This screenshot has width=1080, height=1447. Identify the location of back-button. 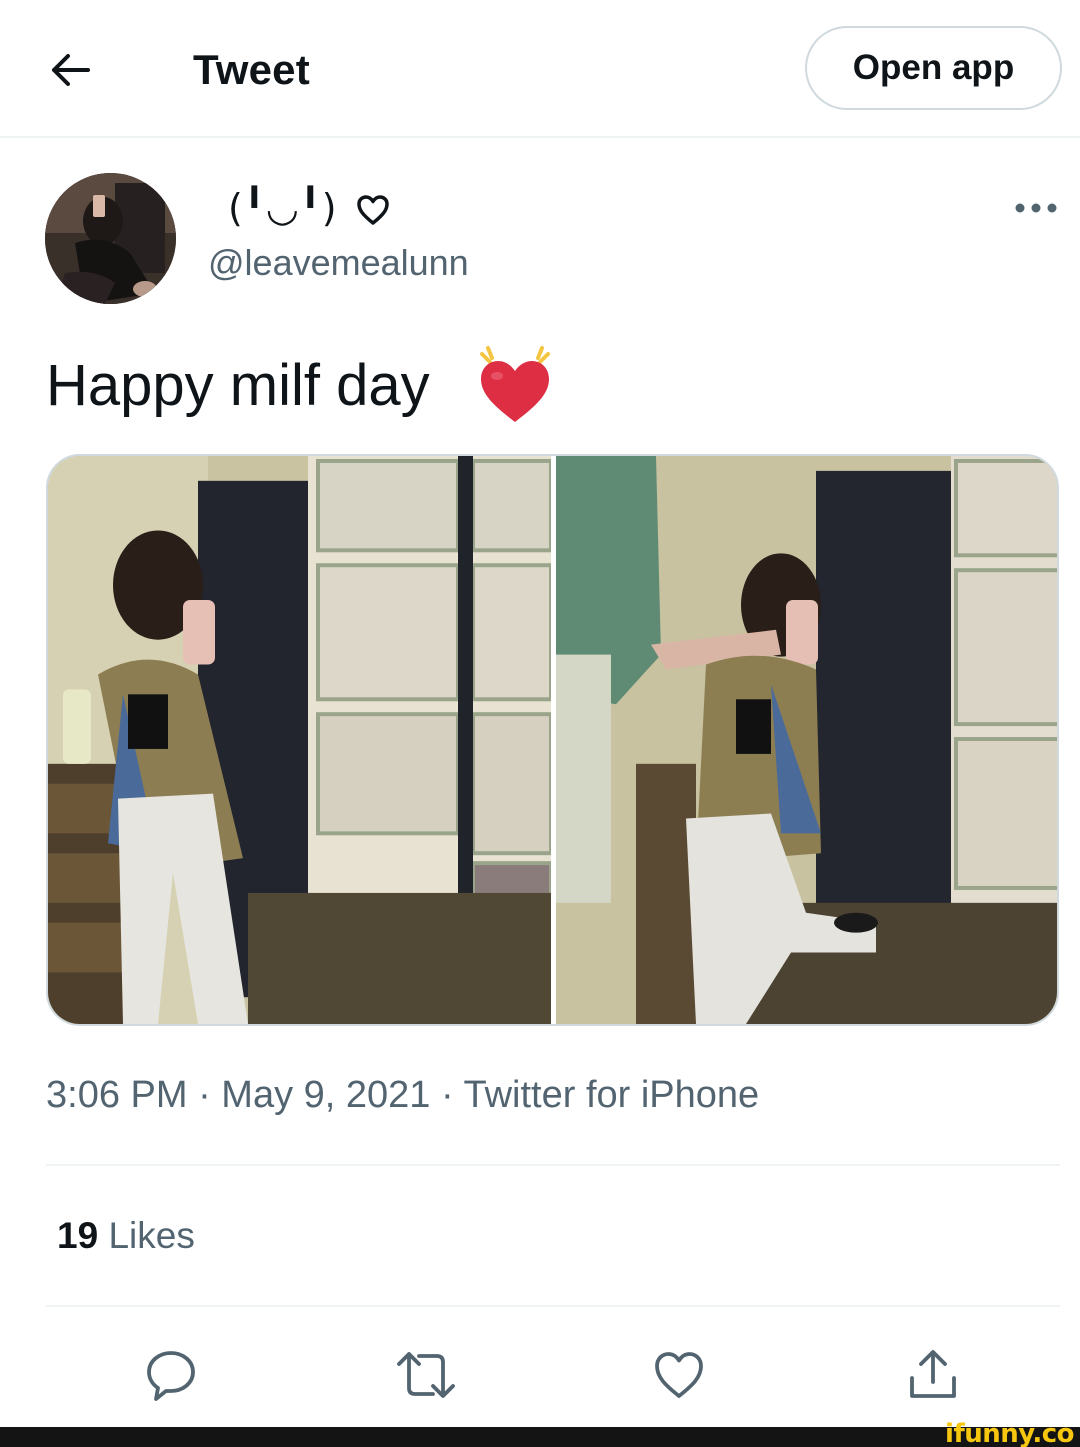
(70, 70).